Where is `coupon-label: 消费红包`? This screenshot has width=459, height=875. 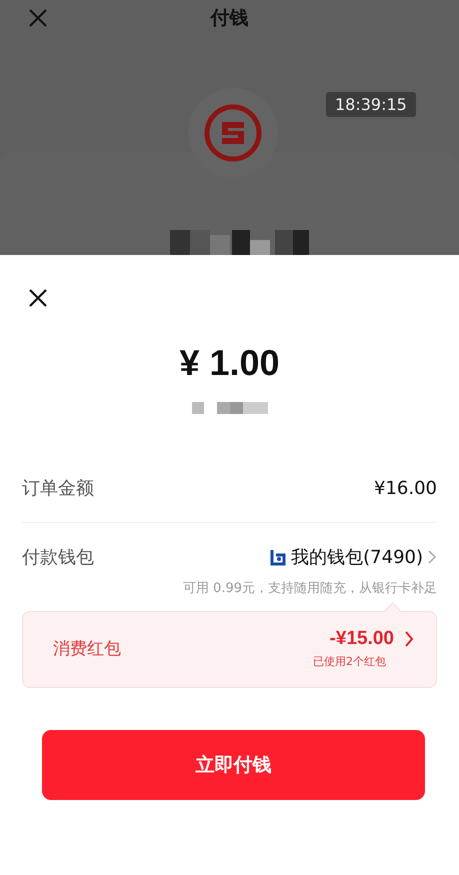
coupon-label: 消费红包 is located at coordinates (87, 649).